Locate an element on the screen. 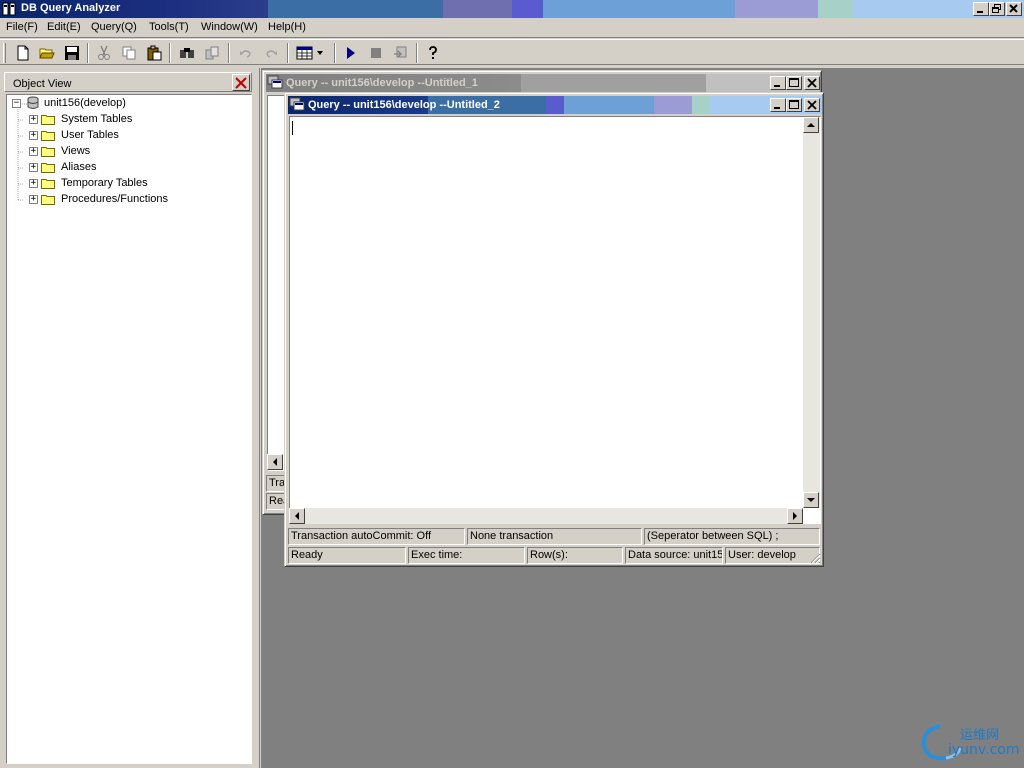 The width and height of the screenshot is (1024, 768). query-window-1-close-button is located at coordinates (812, 83).